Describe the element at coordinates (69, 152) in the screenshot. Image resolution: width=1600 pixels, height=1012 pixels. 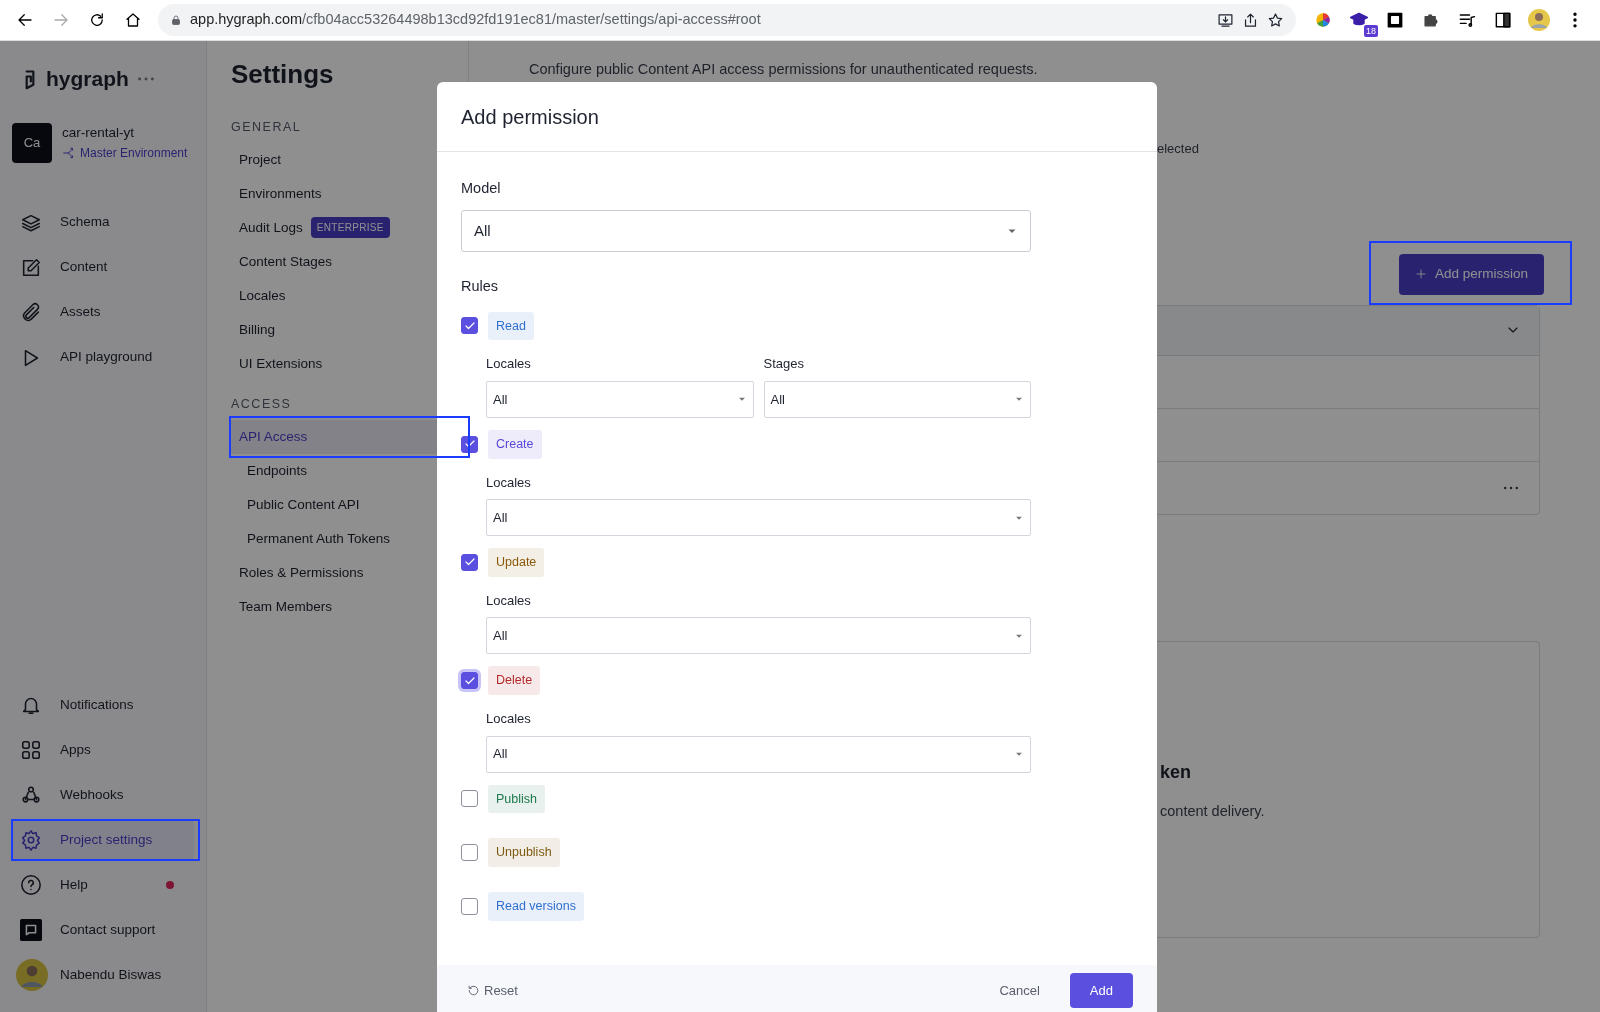
I see `branch-icon` at that location.